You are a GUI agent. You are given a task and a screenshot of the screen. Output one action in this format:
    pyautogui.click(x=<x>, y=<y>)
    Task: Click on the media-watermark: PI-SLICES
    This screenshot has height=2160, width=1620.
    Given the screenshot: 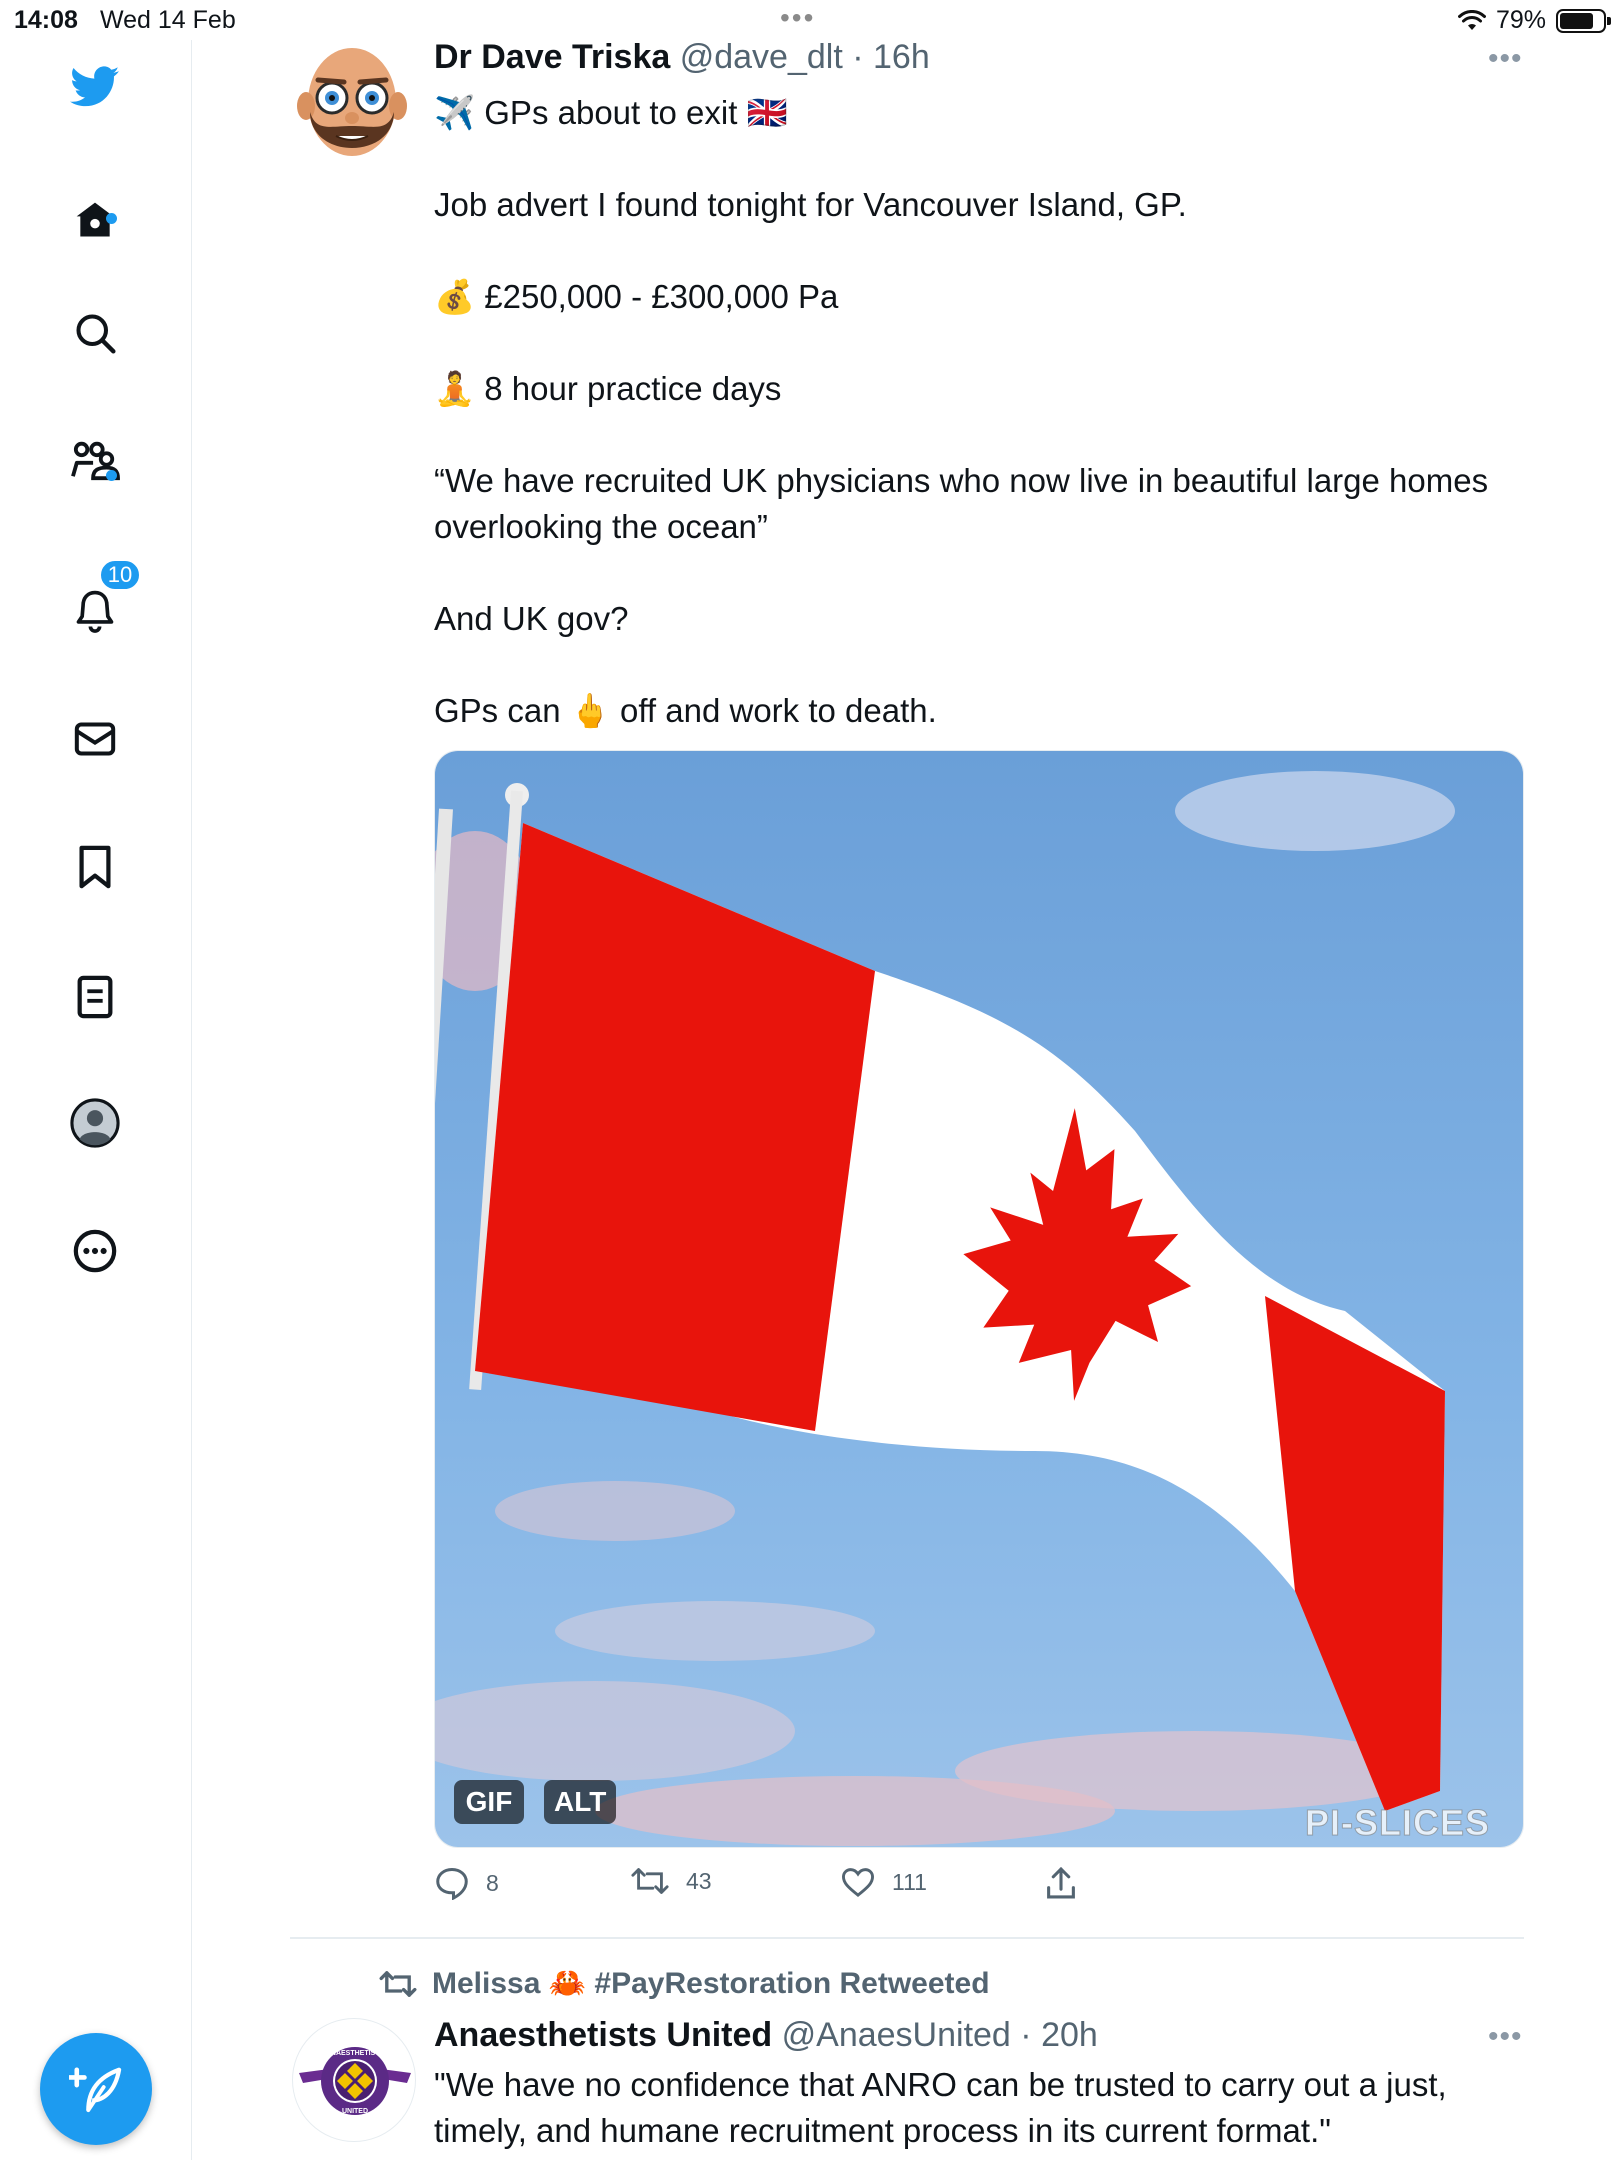 What is the action you would take?
    pyautogui.click(x=1397, y=1823)
    